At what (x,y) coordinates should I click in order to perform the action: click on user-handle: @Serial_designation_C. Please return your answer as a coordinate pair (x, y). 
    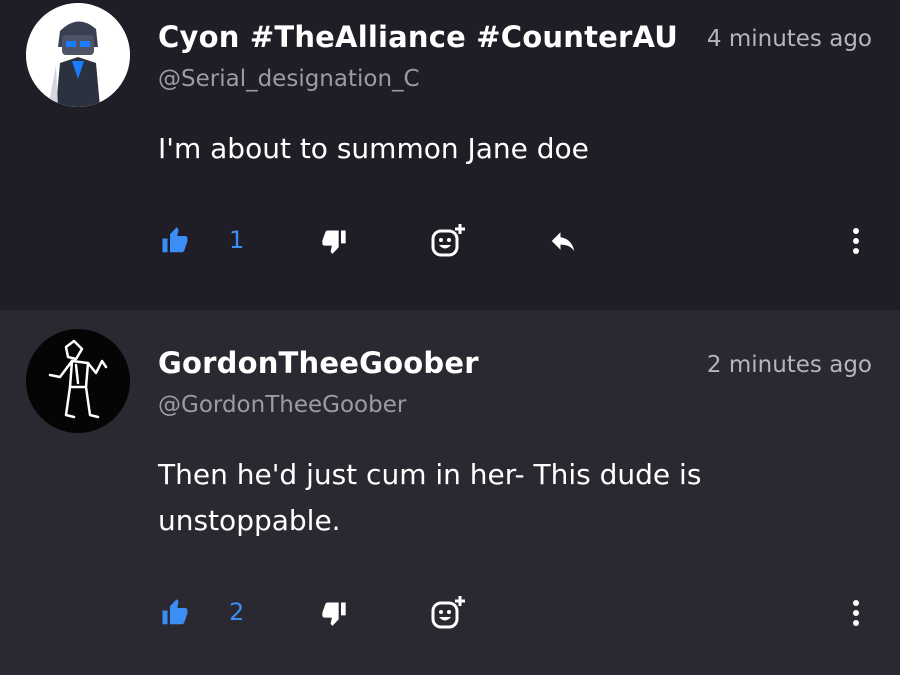
    Looking at the image, I should click on (289, 79).